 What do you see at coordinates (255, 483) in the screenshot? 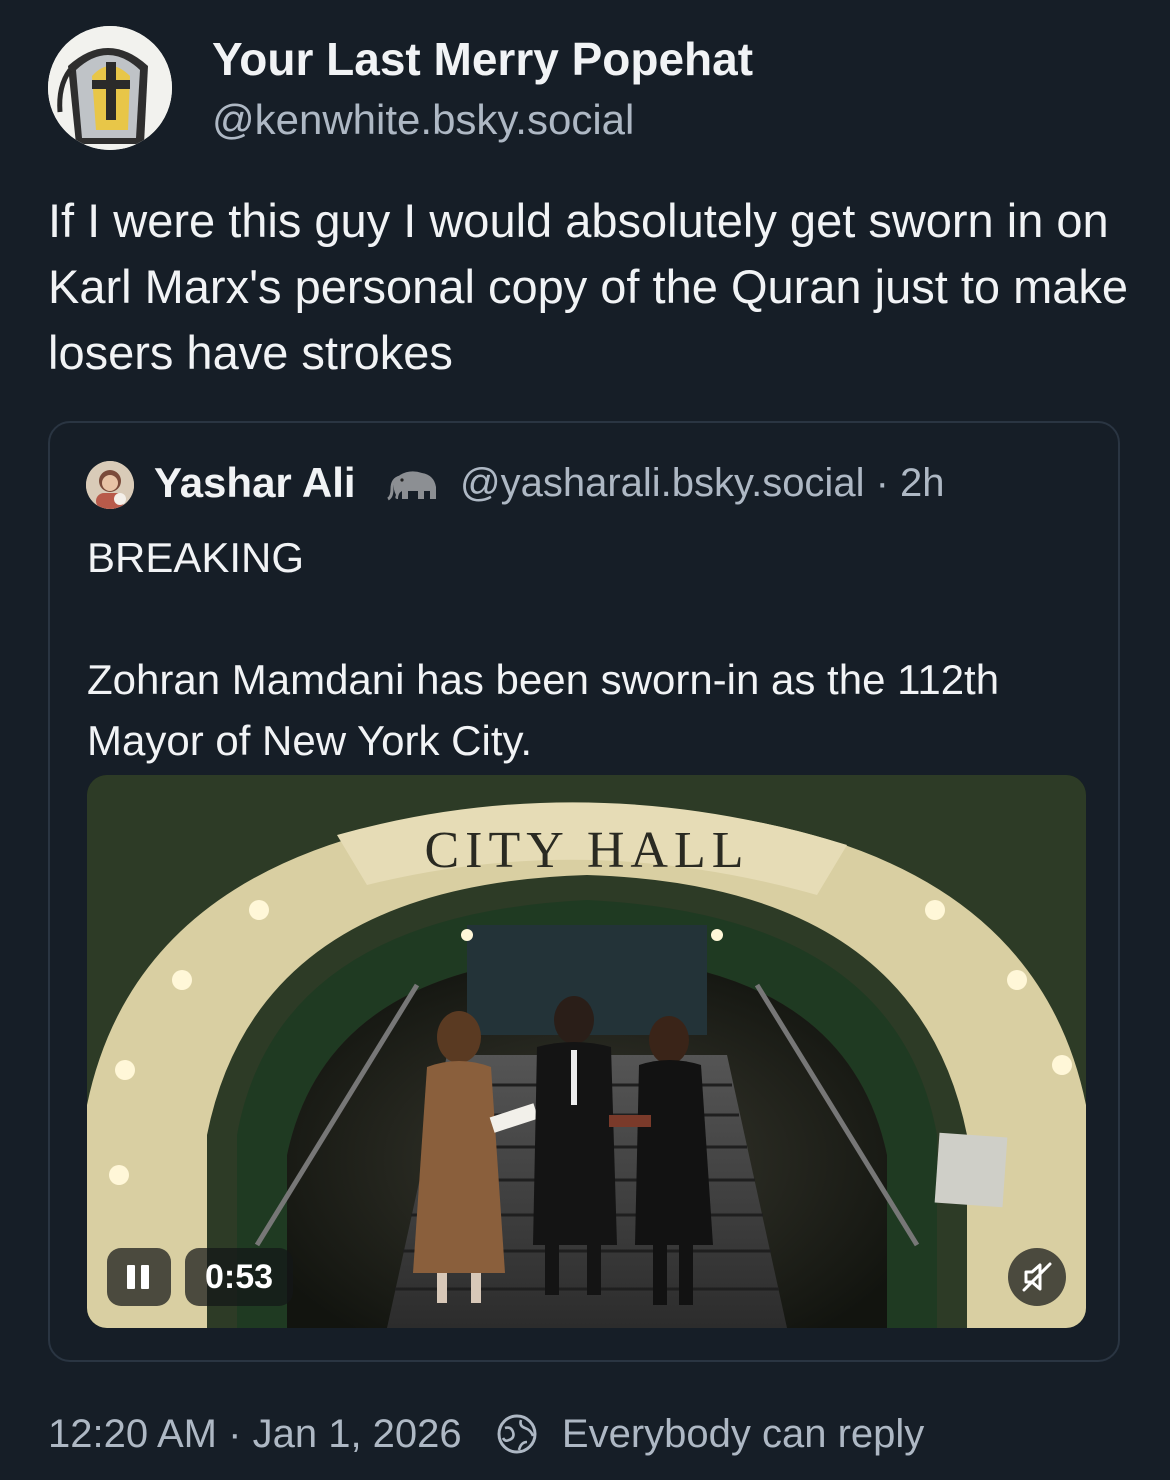
I see `quoted-author-name: Yashar Ali` at bounding box center [255, 483].